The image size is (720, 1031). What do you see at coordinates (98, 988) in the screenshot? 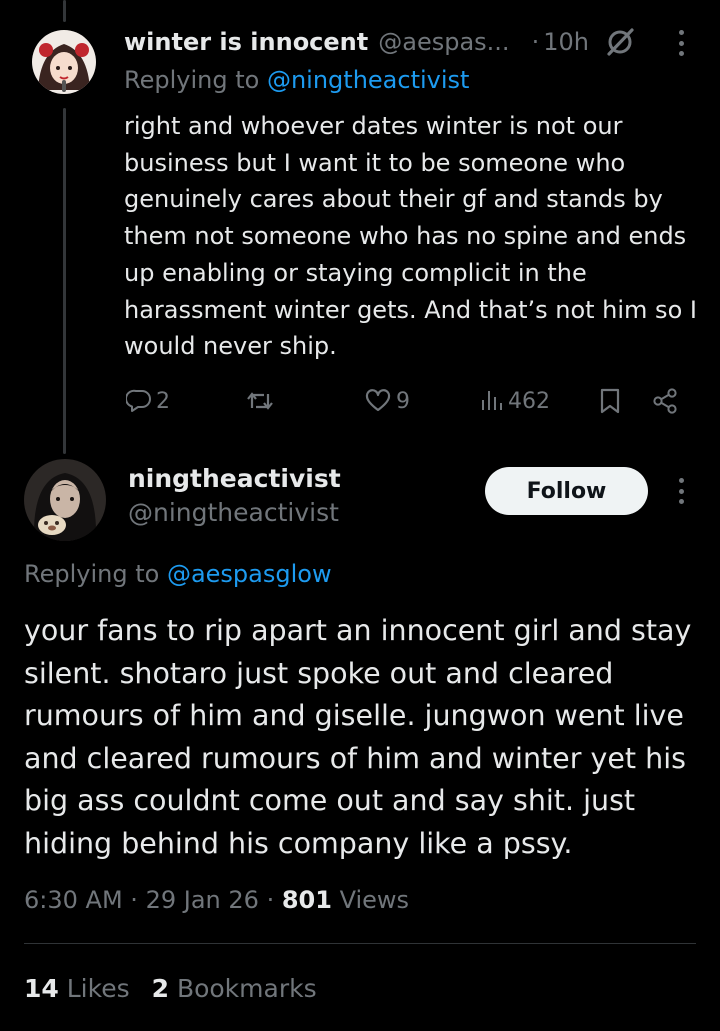
I see `likes-label: Likes` at bounding box center [98, 988].